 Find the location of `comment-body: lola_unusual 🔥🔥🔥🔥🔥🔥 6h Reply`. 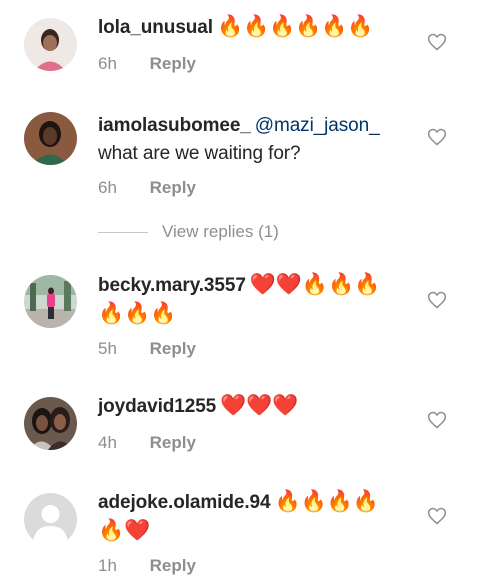

comment-body: lola_unusual 🔥🔥🔥🔥🔥🔥 6h Reply is located at coordinates (253, 44).